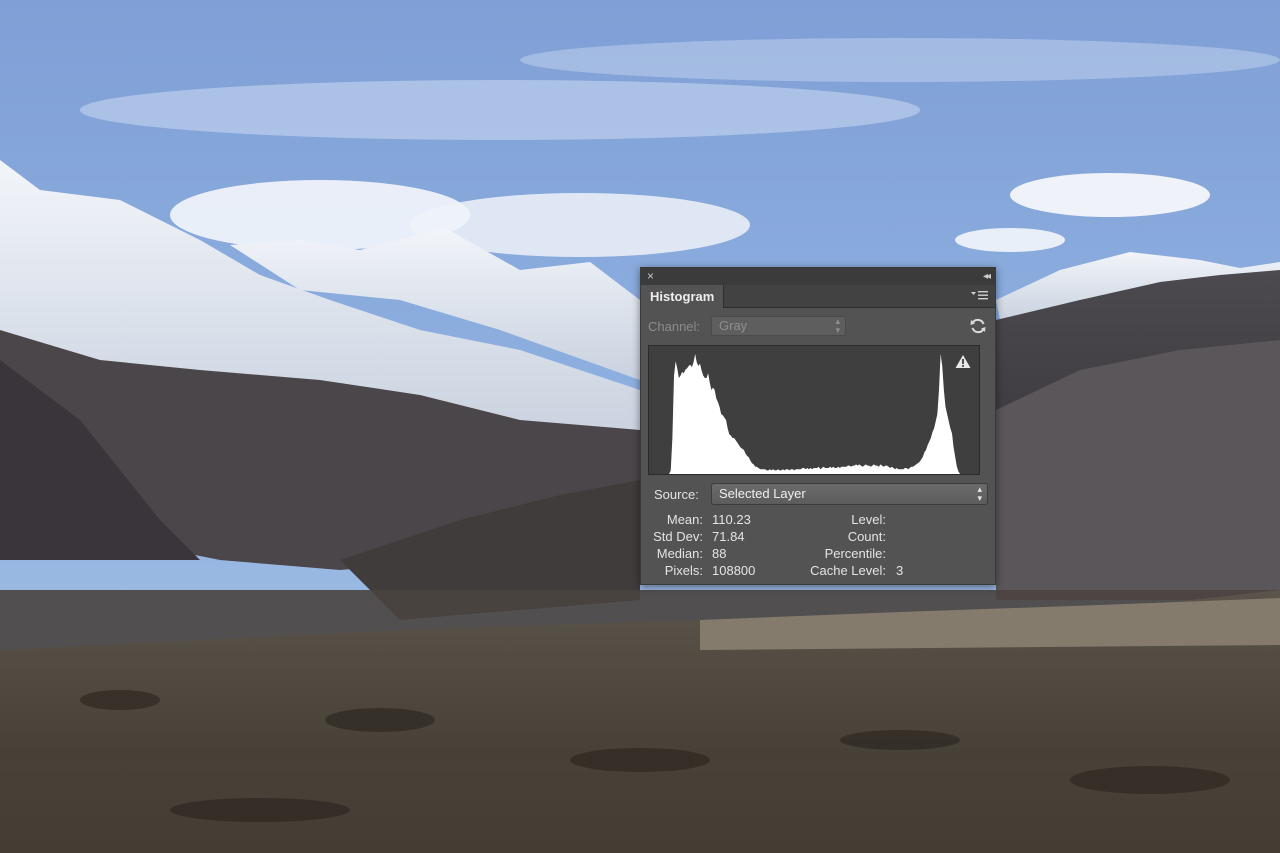 Image resolution: width=1280 pixels, height=853 pixels. I want to click on tab-histogram: Histogram, so click(683, 296).